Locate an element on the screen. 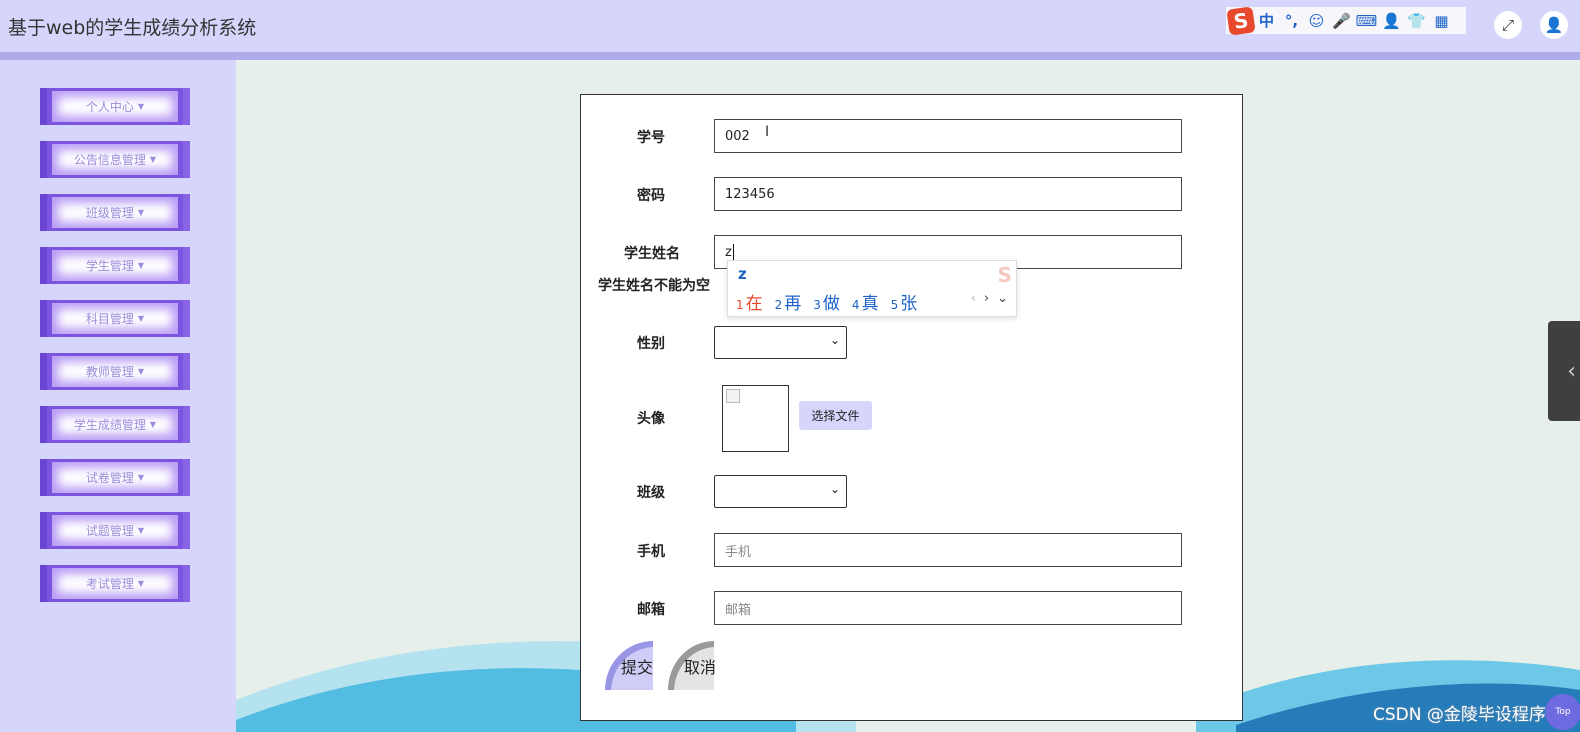 The width and height of the screenshot is (1580, 732). email-input: 邮箱 is located at coordinates (948, 608).